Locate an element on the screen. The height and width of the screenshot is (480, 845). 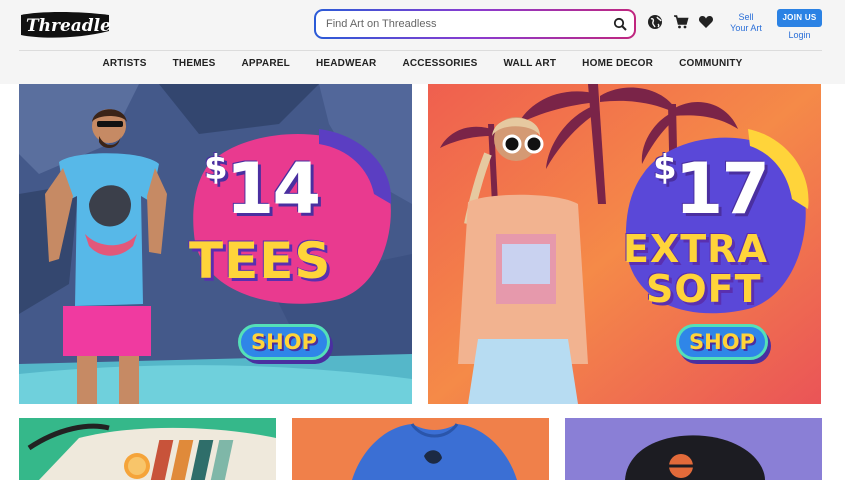
nav-item-community: COMMUNITY is located at coordinates (710, 66).